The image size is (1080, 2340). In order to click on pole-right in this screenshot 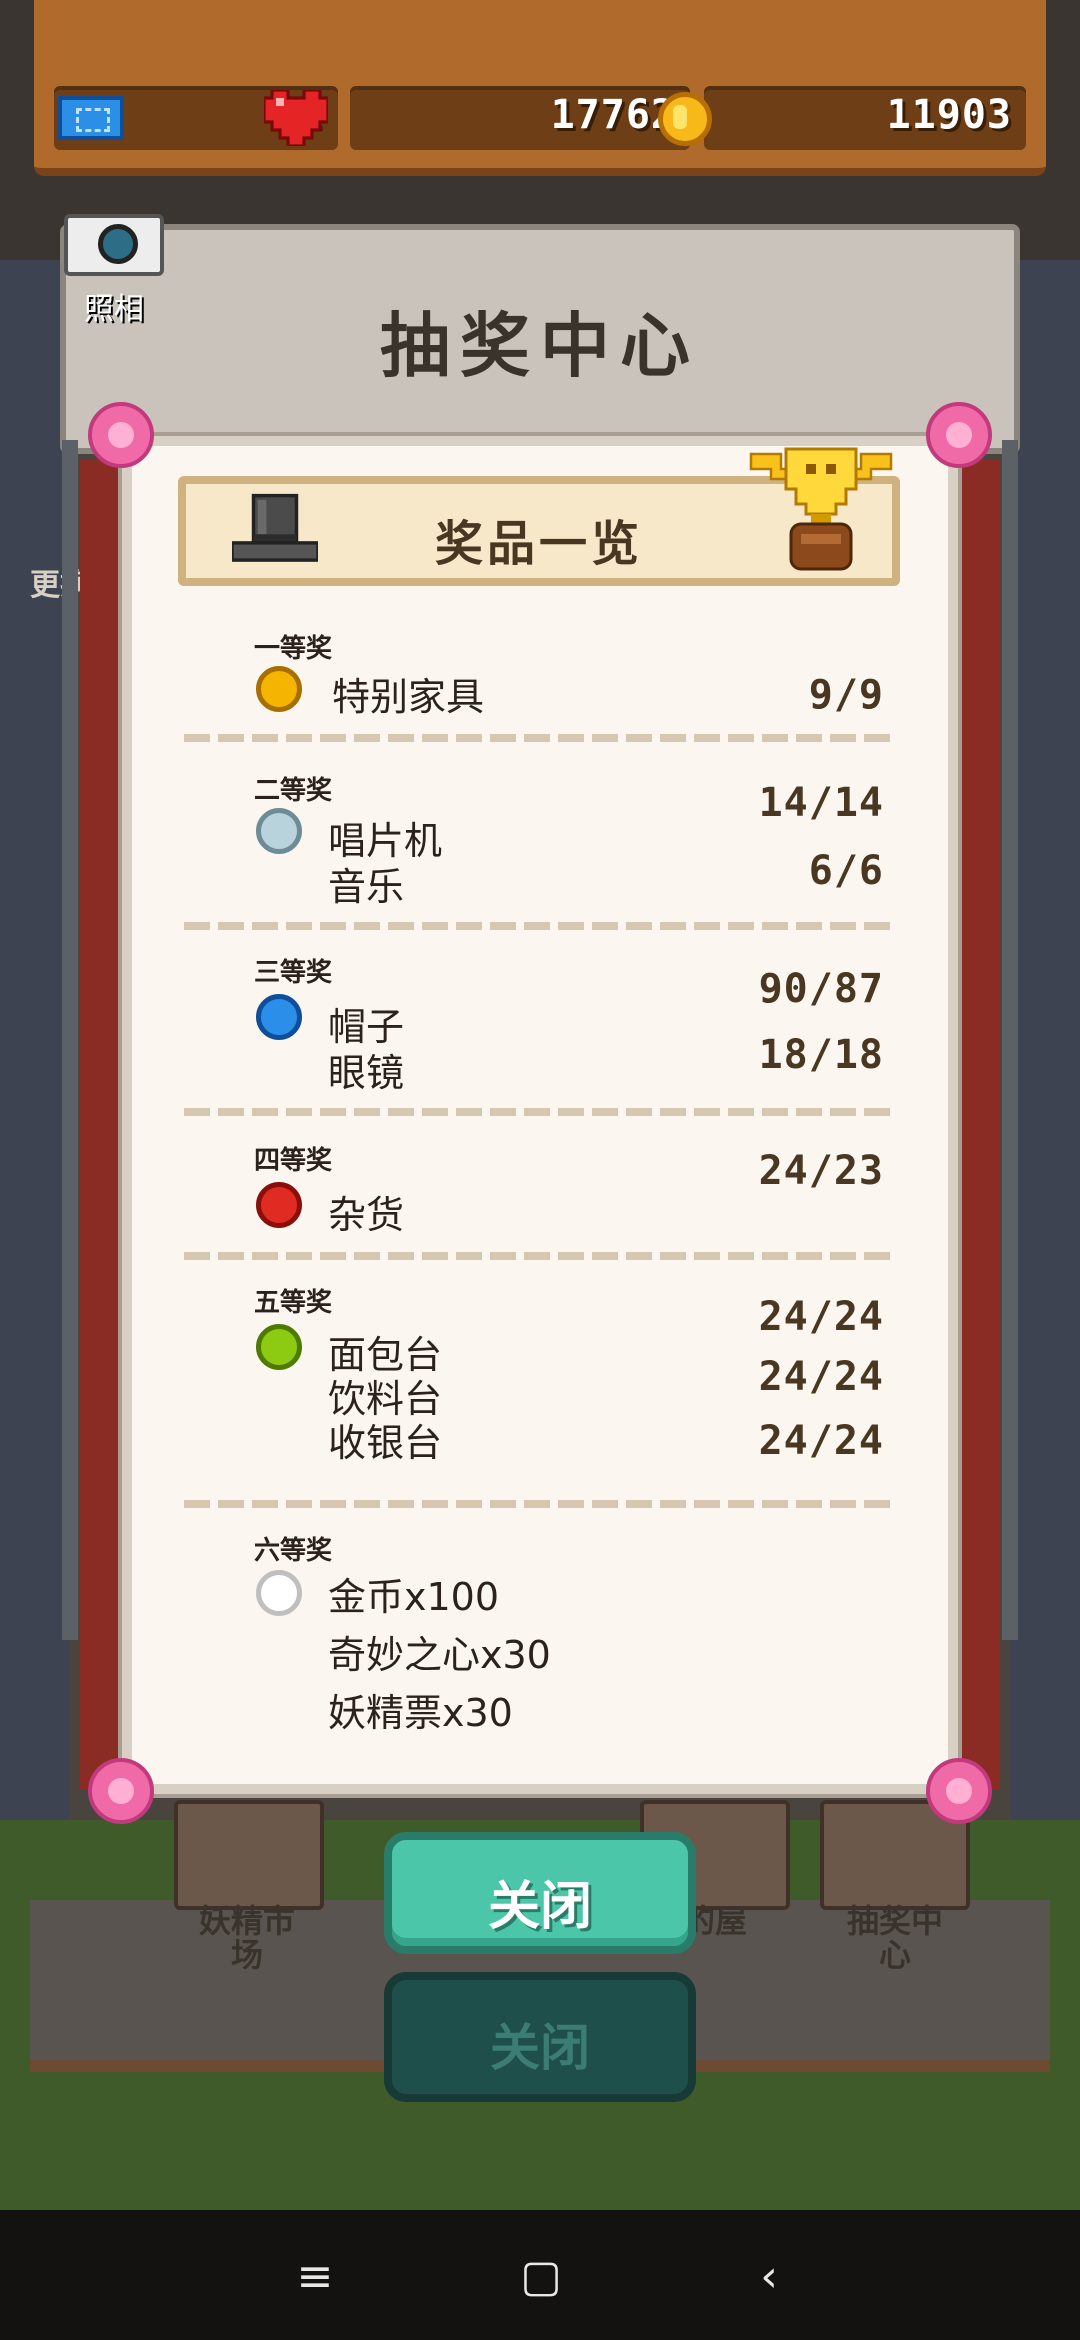, I will do `click(1010, 1040)`.